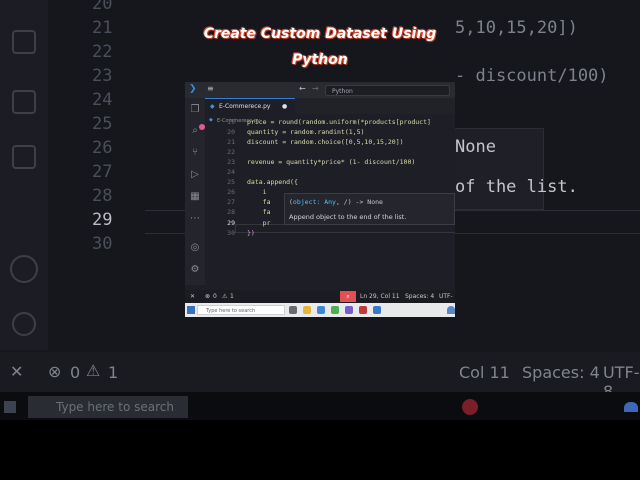 The image size is (640, 480). Describe the element at coordinates (377, 310) in the screenshot. I see `vscode-taskbar-icon` at that location.